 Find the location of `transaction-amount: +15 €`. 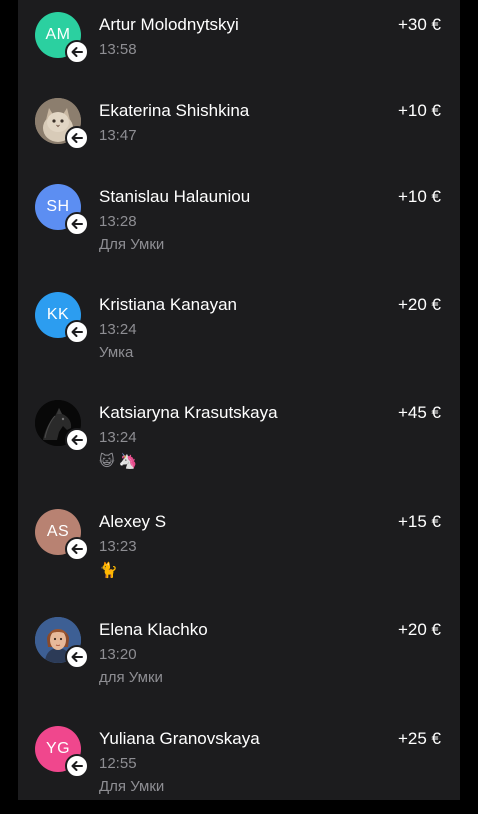

transaction-amount: +15 € is located at coordinates (419, 521).